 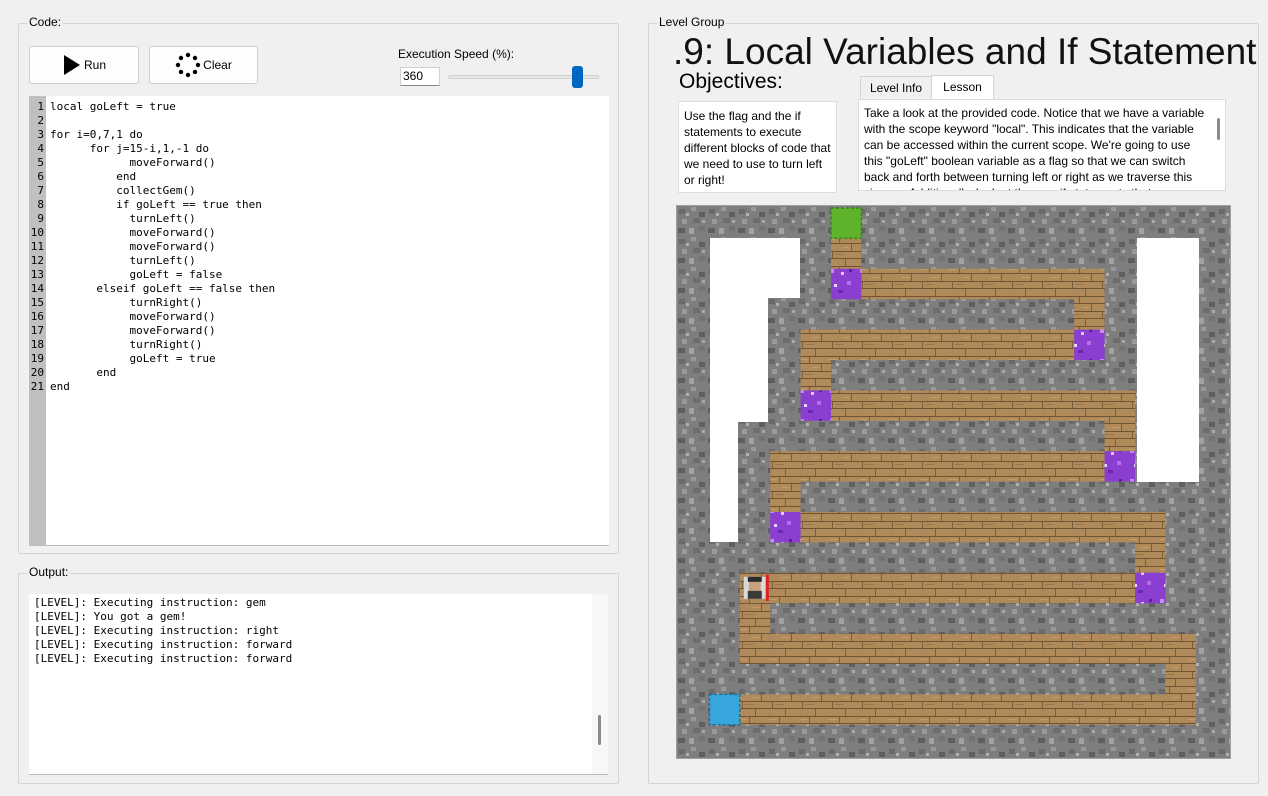 What do you see at coordinates (162, 135) in the screenshot?
I see `code-line: for i=0,7,1 do` at bounding box center [162, 135].